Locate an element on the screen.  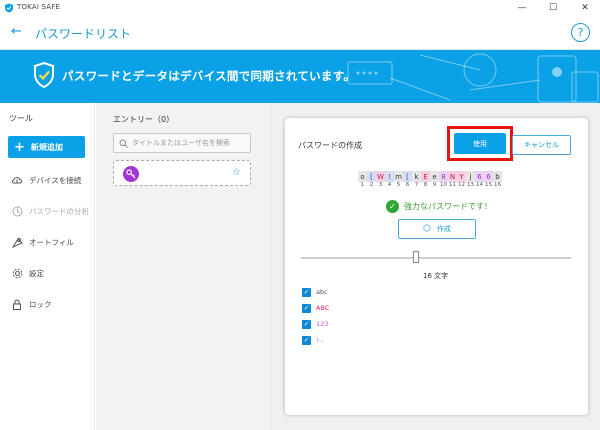
password-char: e is located at coordinates (434, 176).